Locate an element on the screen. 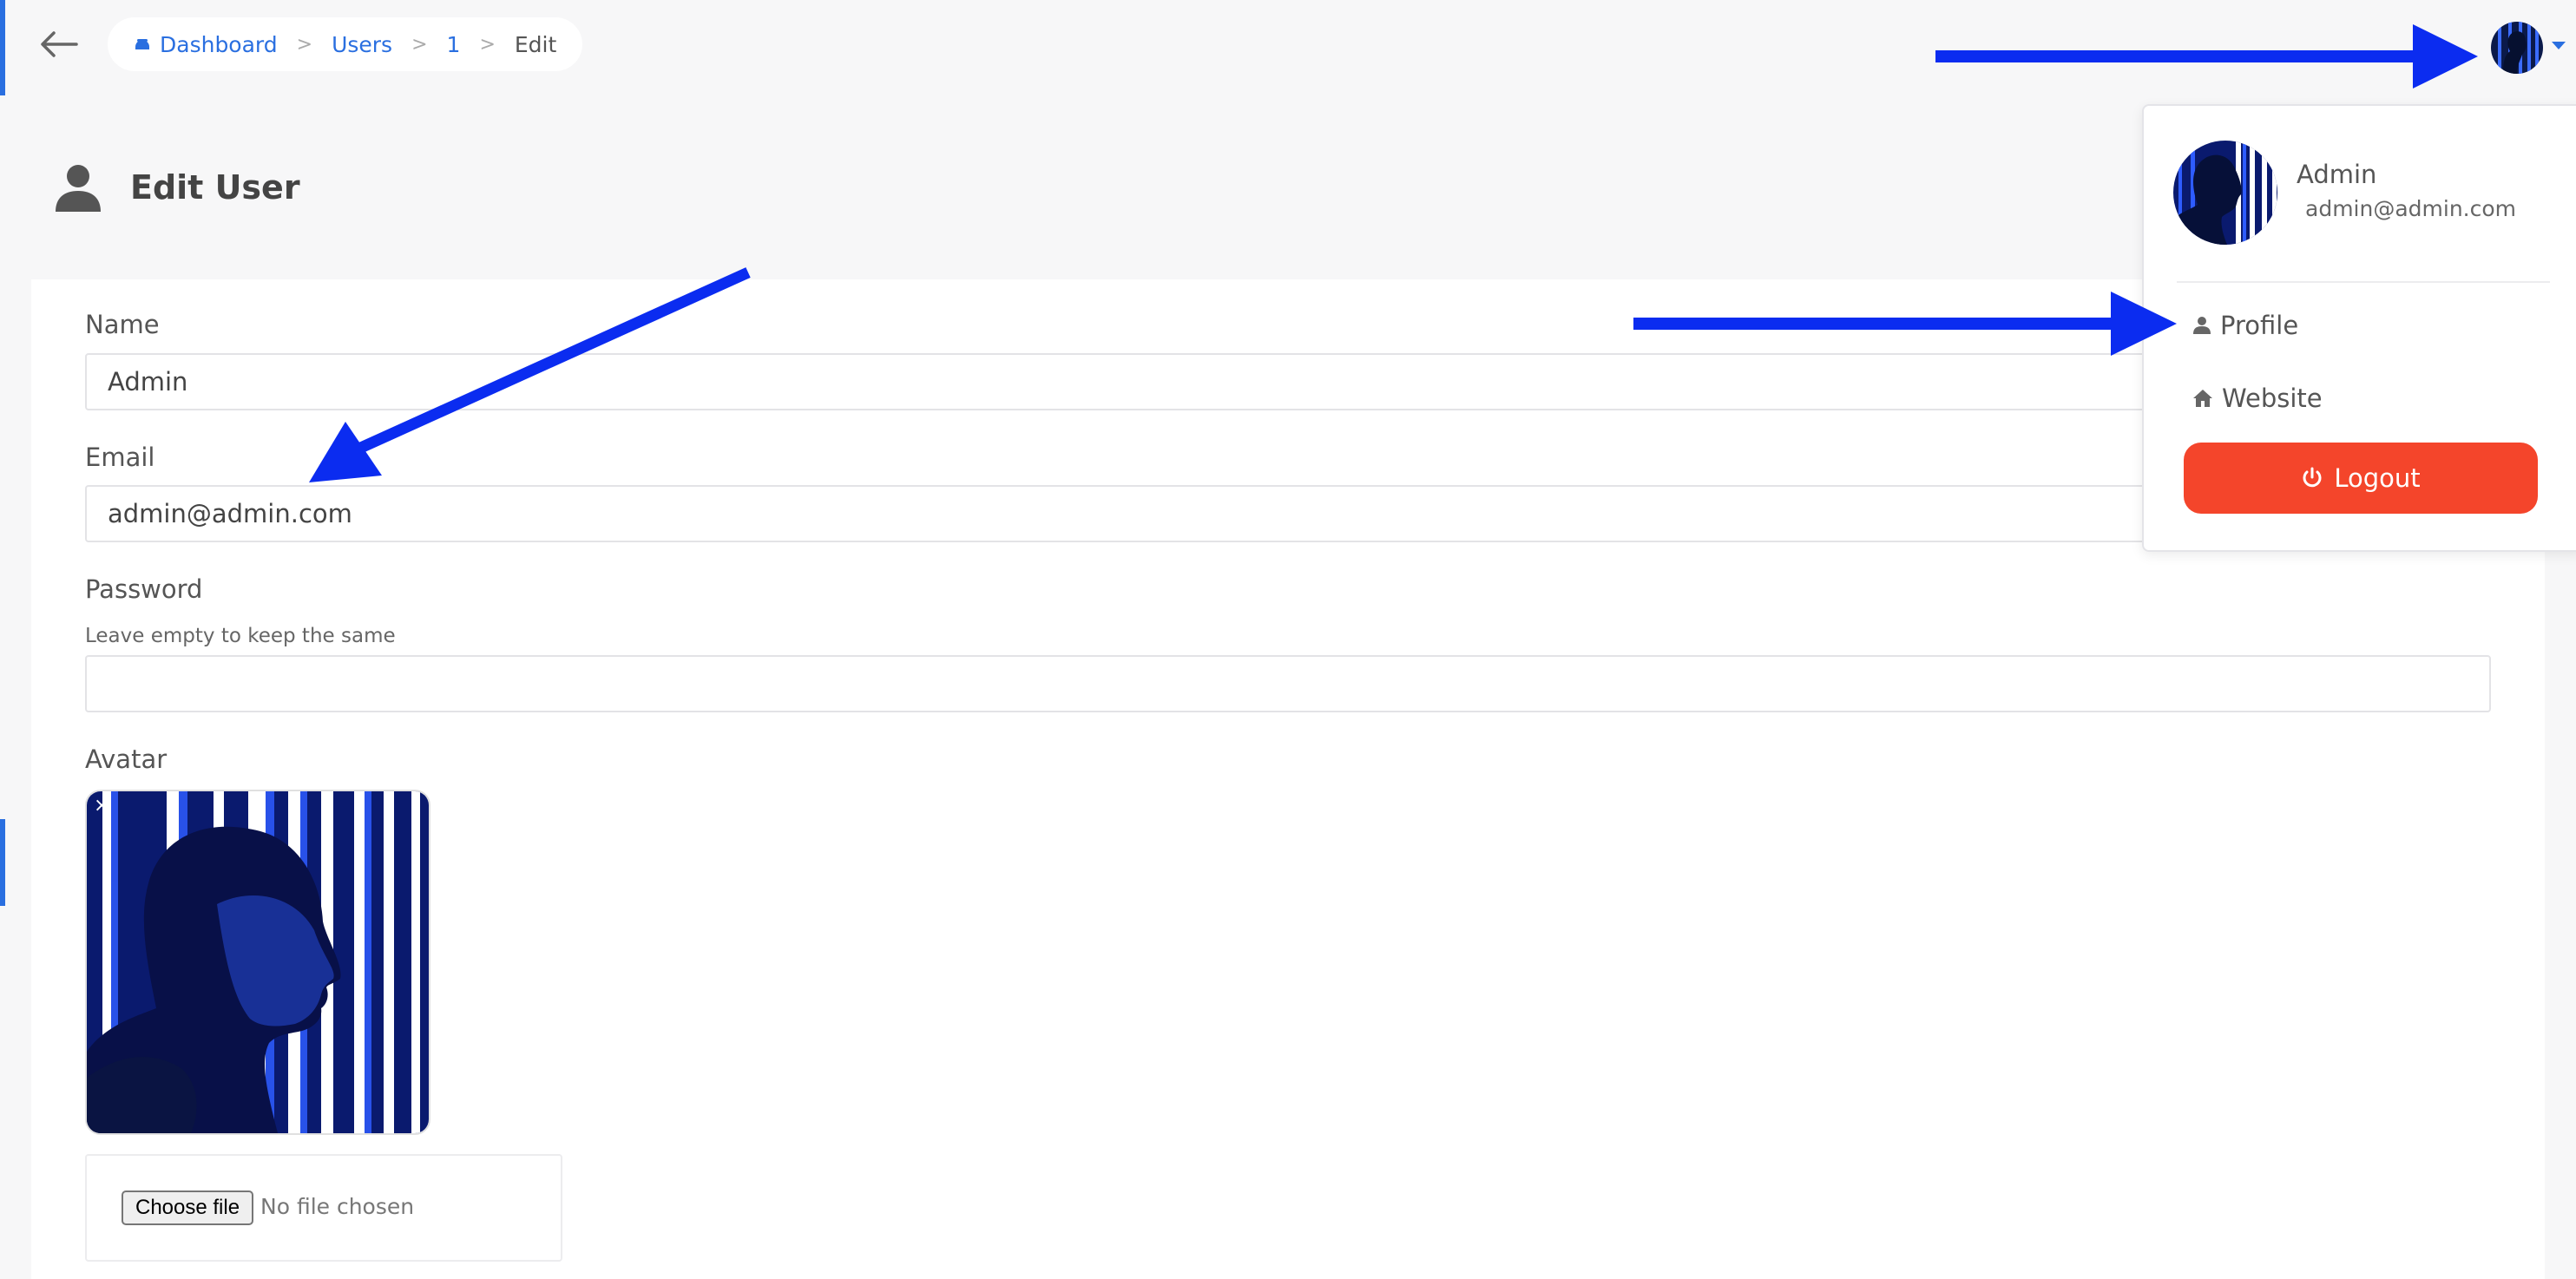 This screenshot has width=2576, height=1279. email-label: Email is located at coordinates (120, 457).